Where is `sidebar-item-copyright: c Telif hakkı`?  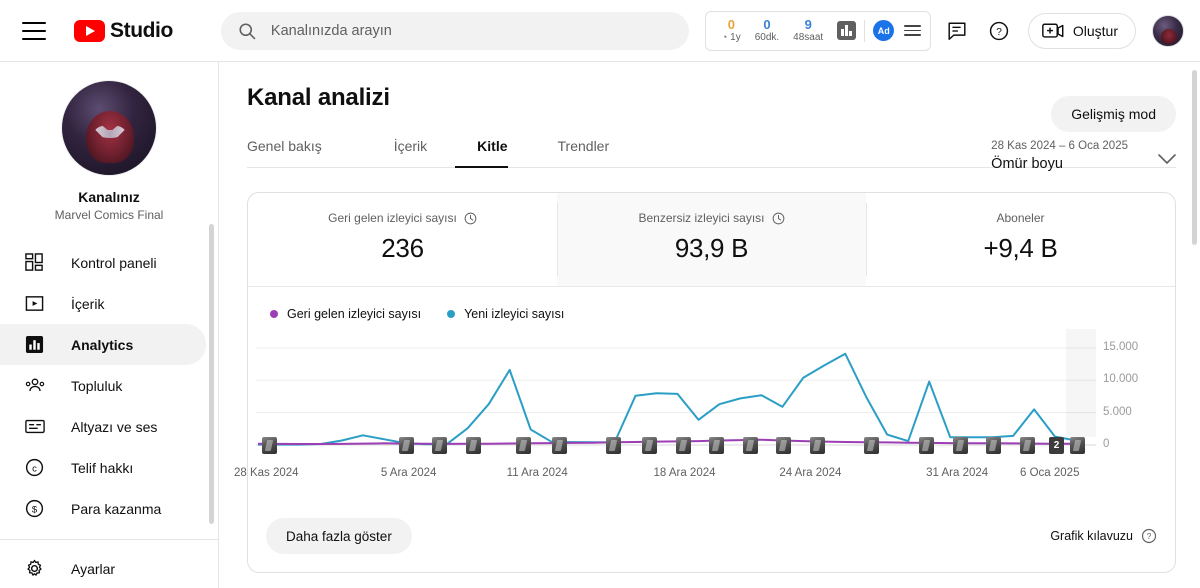 sidebar-item-copyright: c Telif hakkı is located at coordinates (103, 467).